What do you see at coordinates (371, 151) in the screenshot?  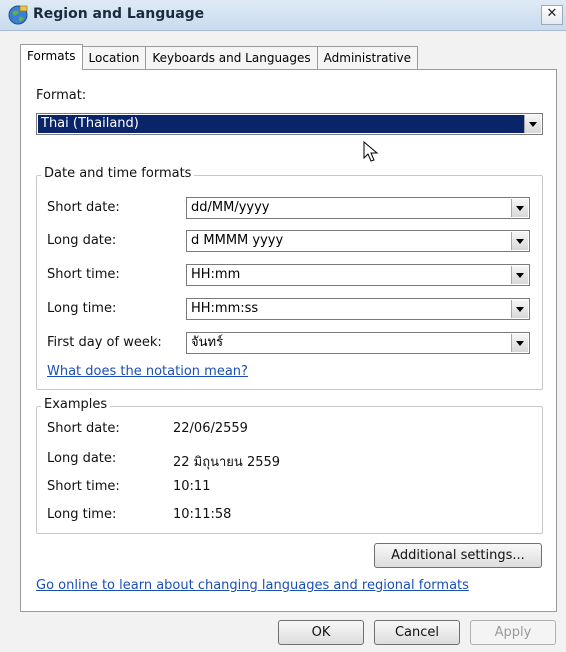 I see `mouse-pointer-icon` at bounding box center [371, 151].